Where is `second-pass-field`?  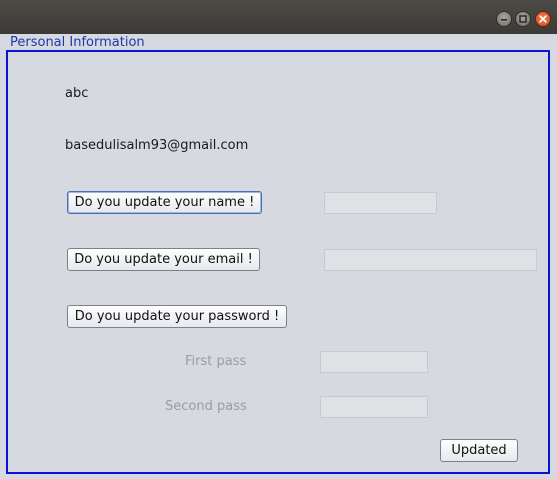 second-pass-field is located at coordinates (374, 407).